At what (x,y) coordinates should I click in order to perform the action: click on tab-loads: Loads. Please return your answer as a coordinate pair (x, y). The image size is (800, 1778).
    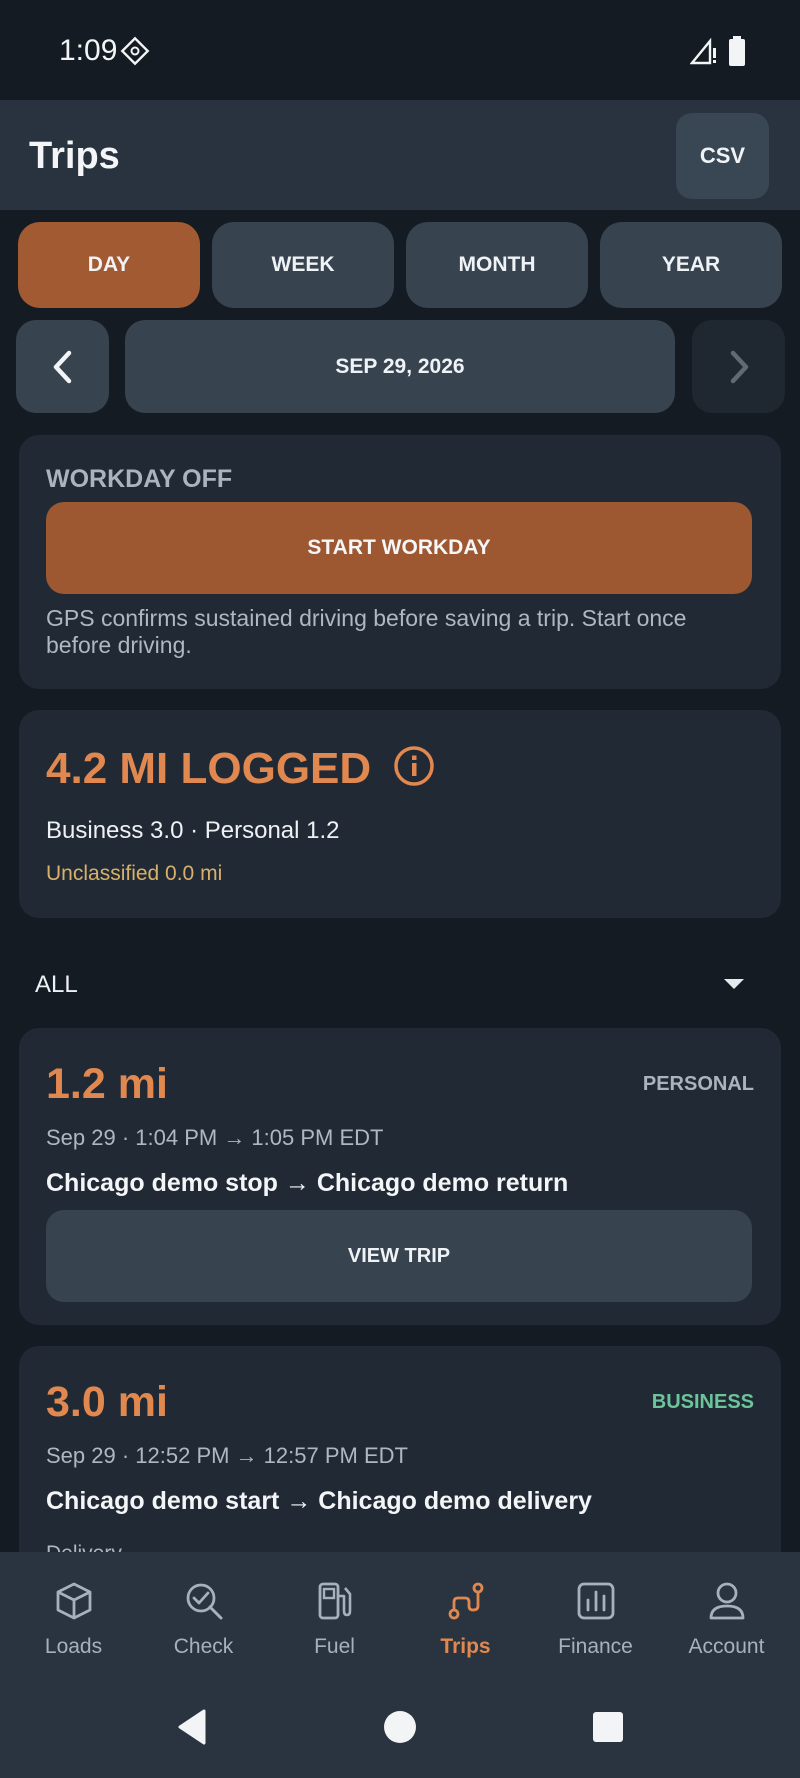
    Looking at the image, I should click on (73, 1614).